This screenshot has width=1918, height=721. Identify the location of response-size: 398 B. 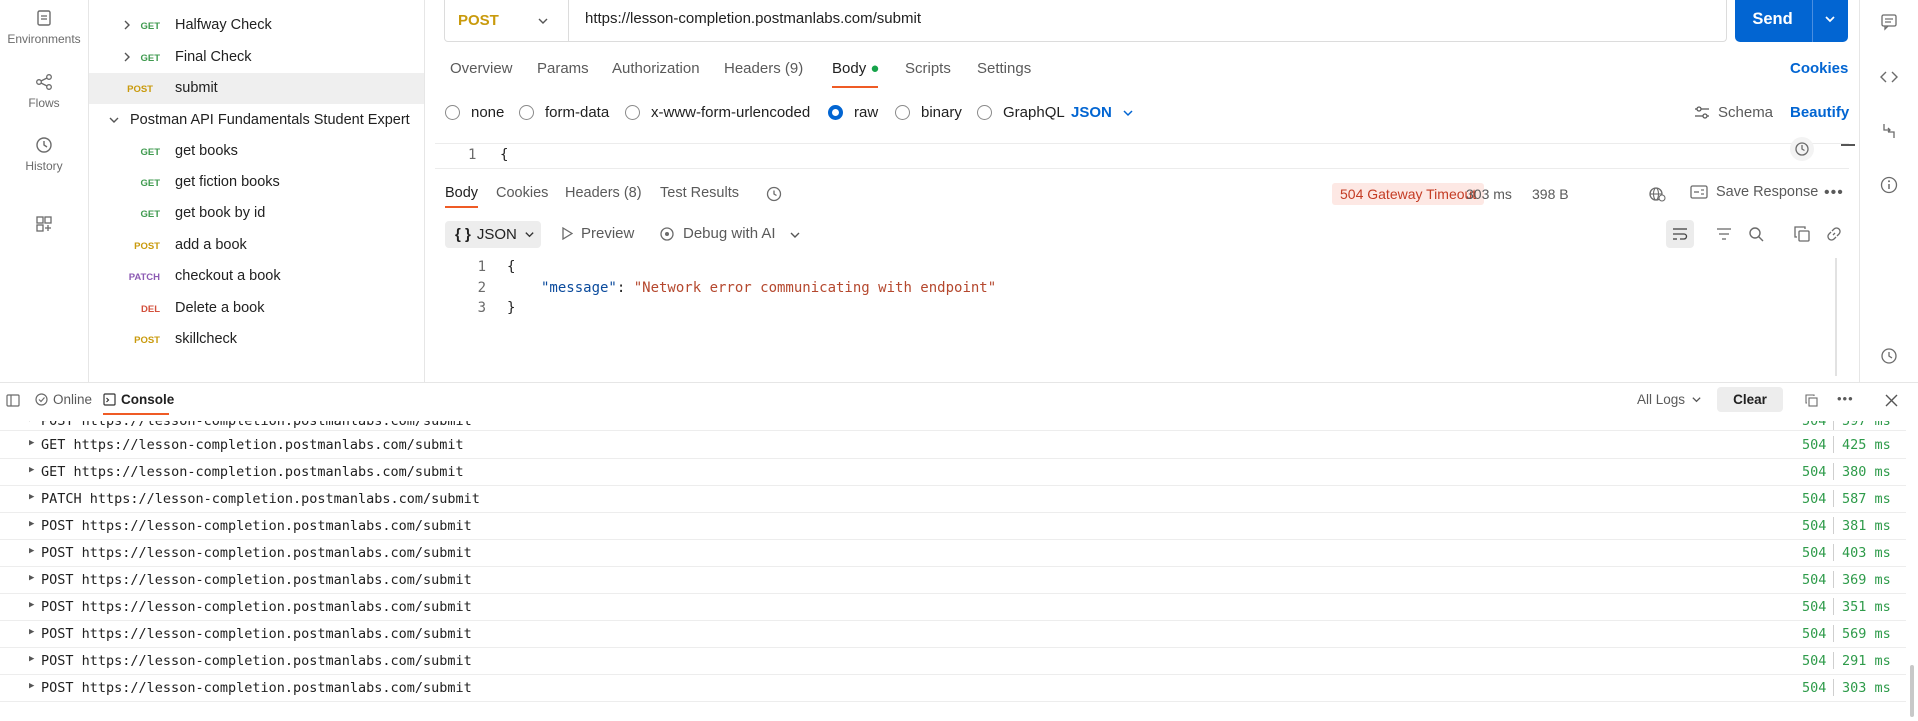
(1550, 194).